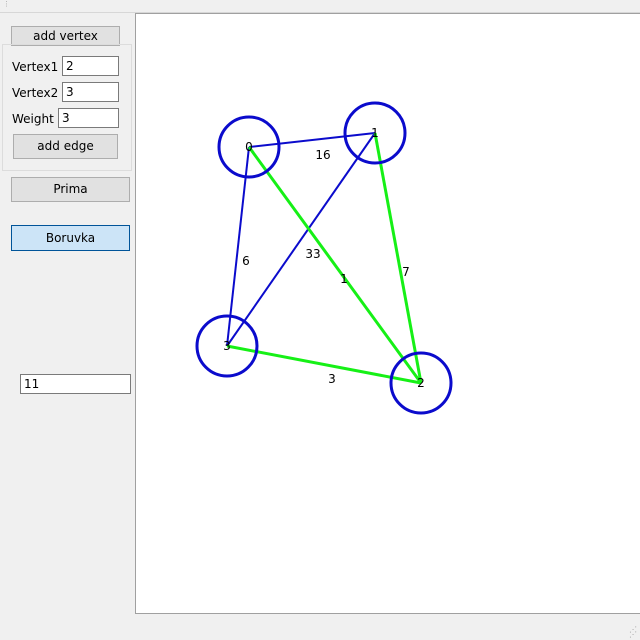 This screenshot has width=640, height=640. What do you see at coordinates (312, 254) in the screenshot?
I see `edge-weight-label-1-3: 33` at bounding box center [312, 254].